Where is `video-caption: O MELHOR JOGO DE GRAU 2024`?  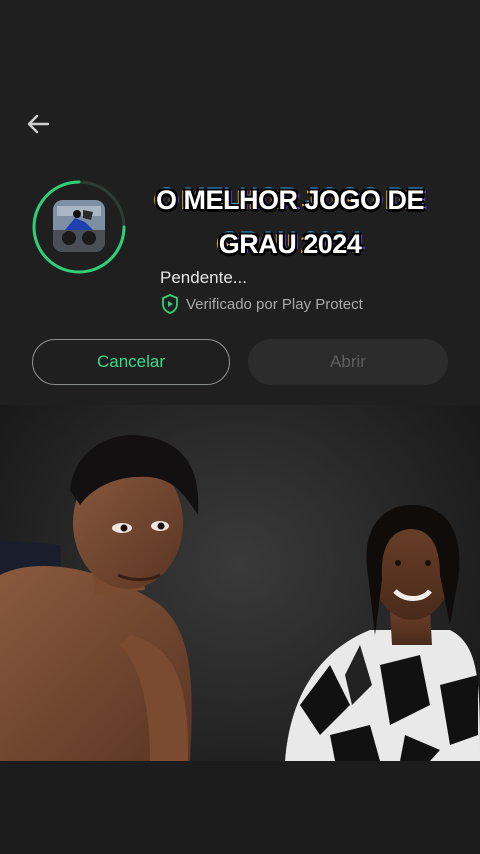 video-caption: O MELHOR JOGO DE GRAU 2024 is located at coordinates (290, 222).